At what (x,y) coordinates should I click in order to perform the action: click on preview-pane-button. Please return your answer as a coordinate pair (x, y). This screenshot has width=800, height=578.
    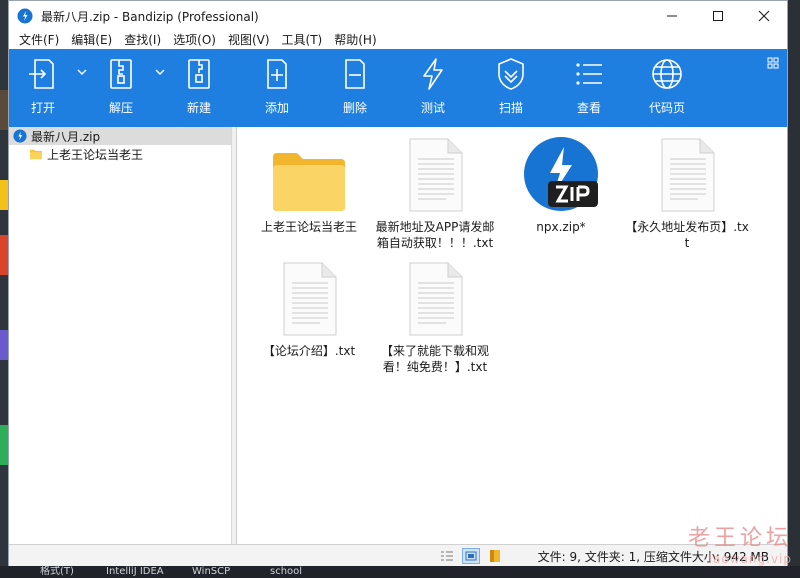
    Looking at the image, I should click on (495, 556).